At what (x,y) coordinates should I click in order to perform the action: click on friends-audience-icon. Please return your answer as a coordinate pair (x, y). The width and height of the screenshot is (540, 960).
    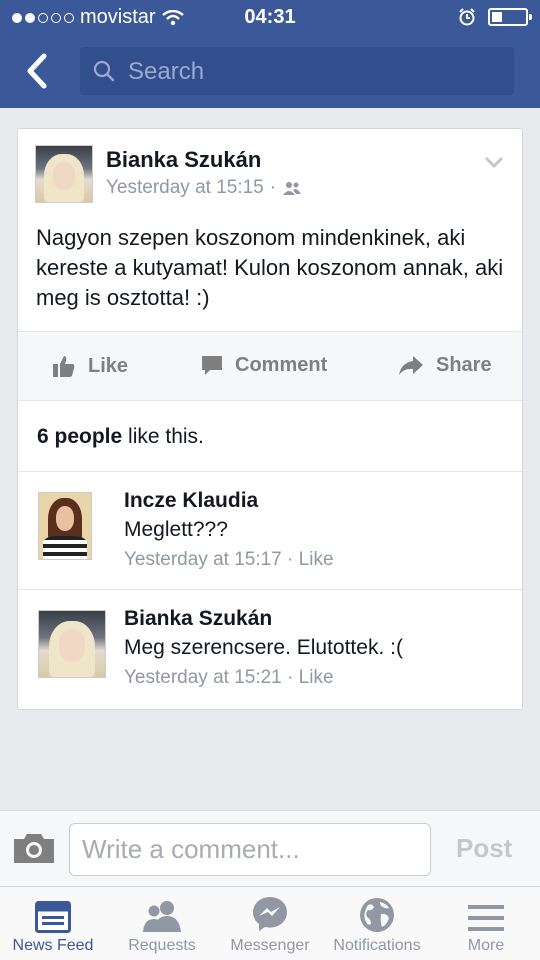
    Looking at the image, I should click on (292, 188).